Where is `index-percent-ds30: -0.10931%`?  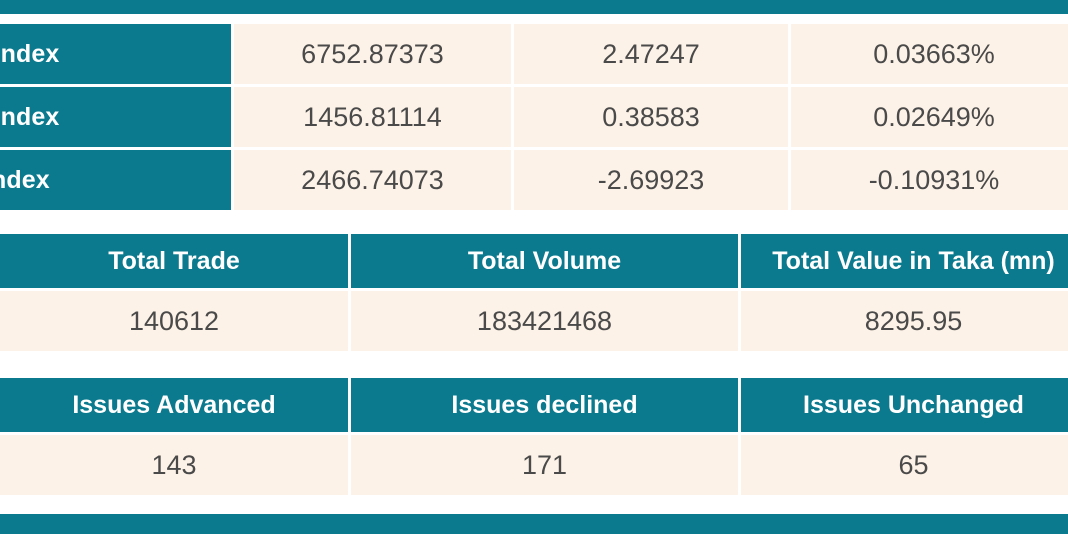 index-percent-ds30: -0.10931% is located at coordinates (928, 180).